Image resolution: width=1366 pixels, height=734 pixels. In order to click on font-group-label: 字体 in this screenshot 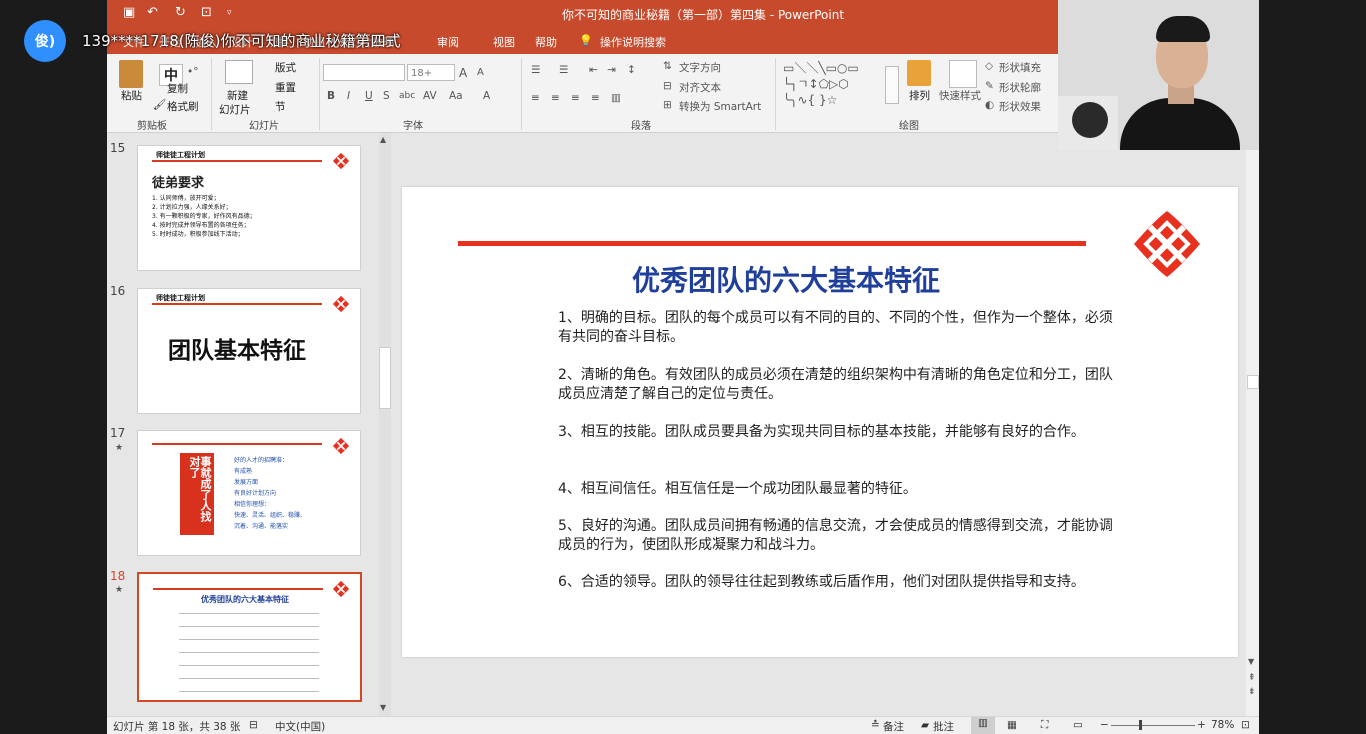, I will do `click(413, 126)`.